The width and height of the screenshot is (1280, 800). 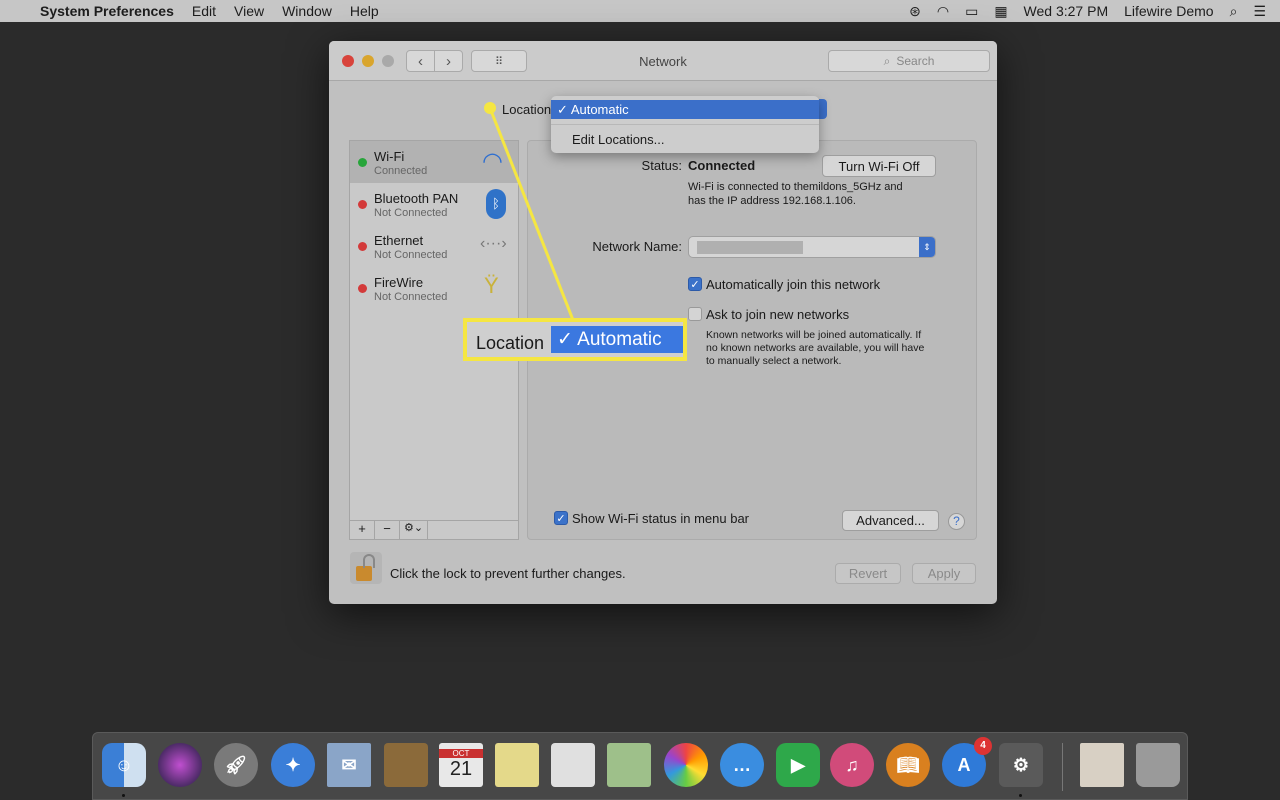 I want to click on ibooks-icon: 📖︎, so click(x=908, y=765).